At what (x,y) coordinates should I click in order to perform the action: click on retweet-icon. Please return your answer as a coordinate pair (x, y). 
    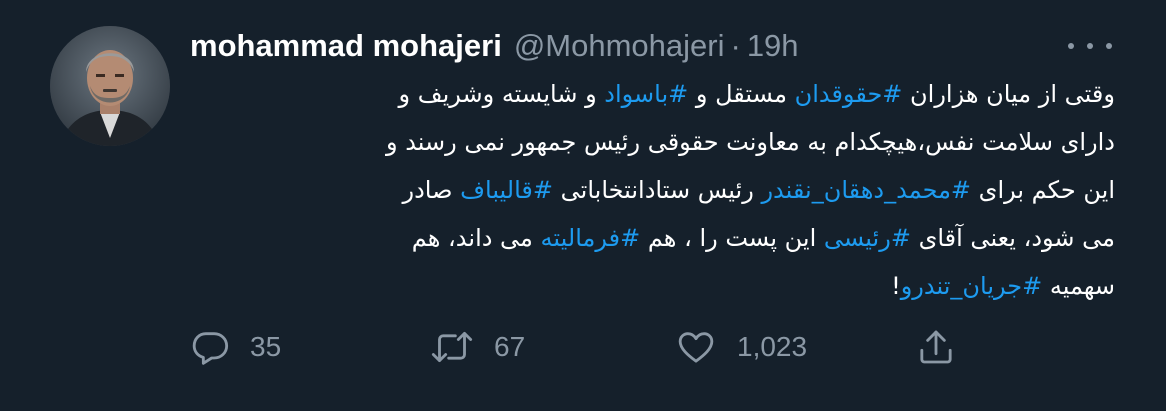
    Looking at the image, I should click on (452, 347).